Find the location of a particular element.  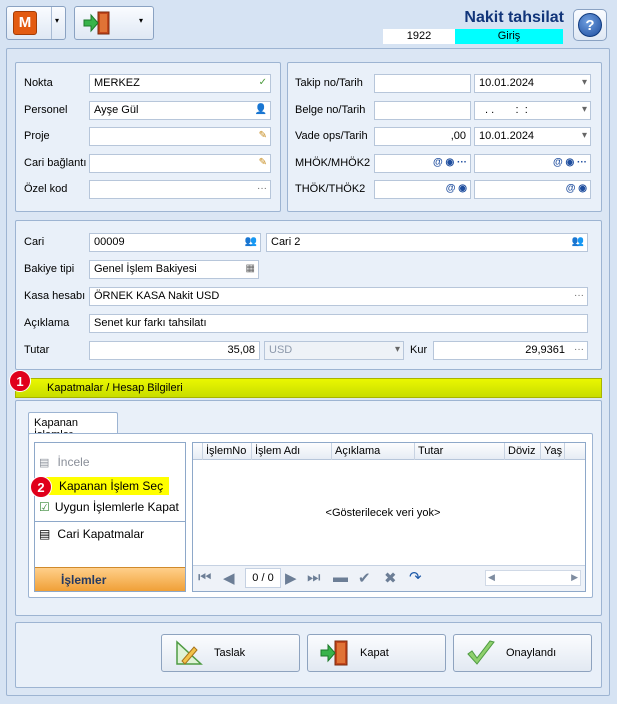

grid-hscrollbar: ◀ ▶ is located at coordinates (533, 578).